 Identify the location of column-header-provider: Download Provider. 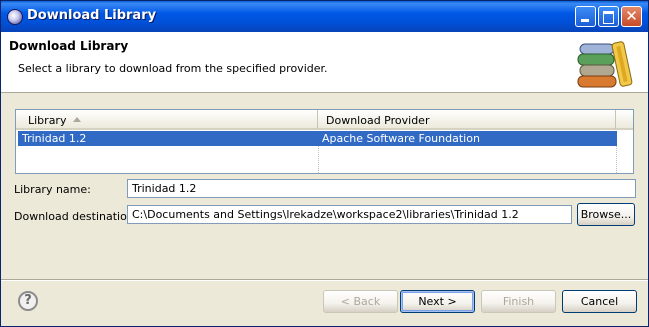
(467, 120).